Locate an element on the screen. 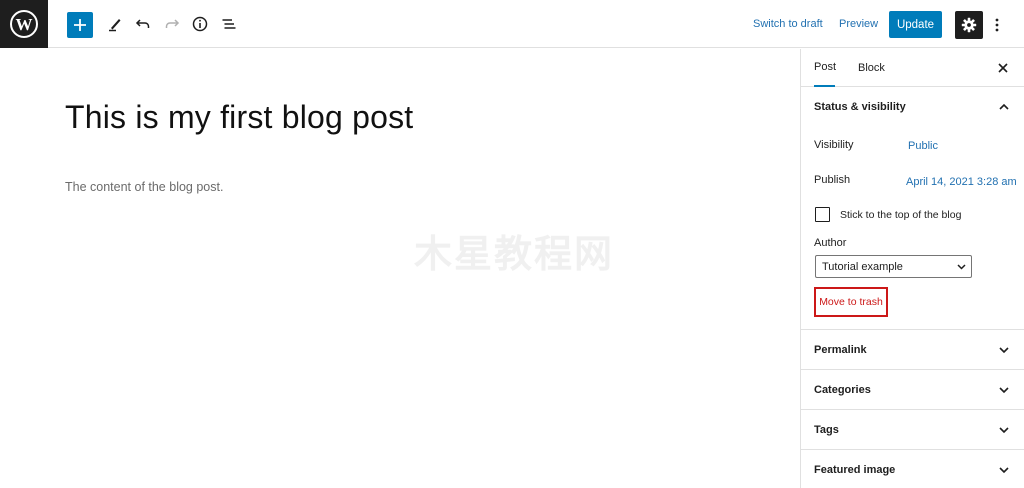 This screenshot has height=488, width=1024. tags-heading: Tags is located at coordinates (826, 430).